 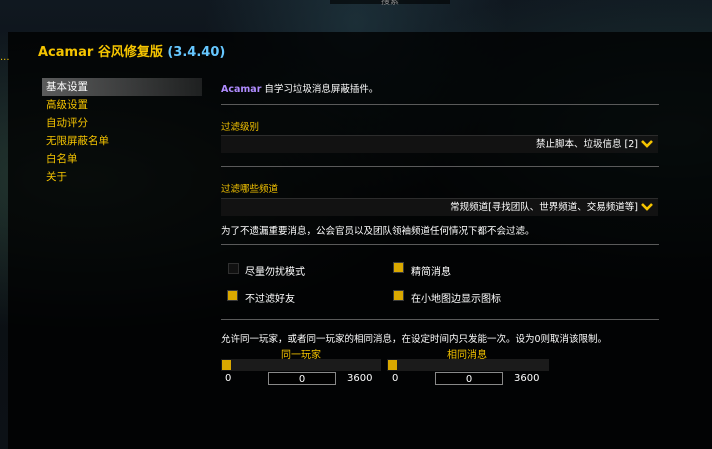 What do you see at coordinates (122, 123) in the screenshot?
I see `sidebar-item-auto-rating: 自动评分` at bounding box center [122, 123].